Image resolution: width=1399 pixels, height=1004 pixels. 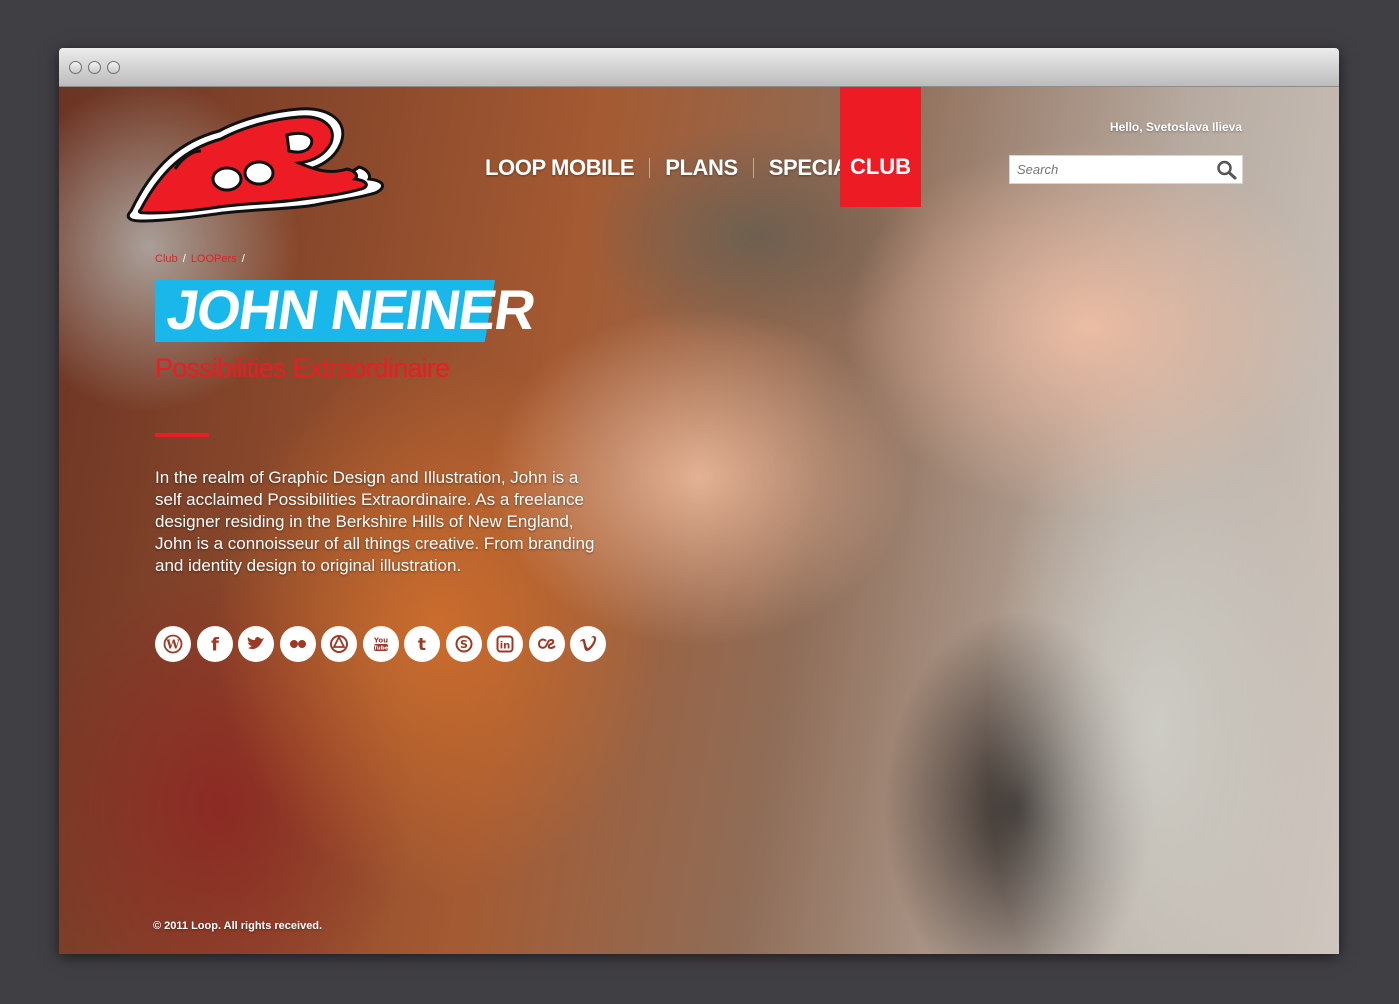 I want to click on footer-copyright: © 2011 Loop. All rights received., so click(x=238, y=926).